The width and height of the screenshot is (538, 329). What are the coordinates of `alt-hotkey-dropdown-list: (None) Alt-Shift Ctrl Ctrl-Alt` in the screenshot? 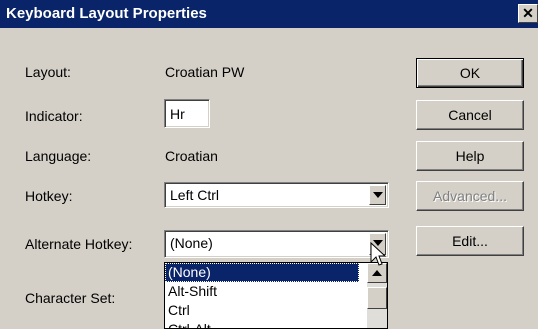 It's located at (276, 295).